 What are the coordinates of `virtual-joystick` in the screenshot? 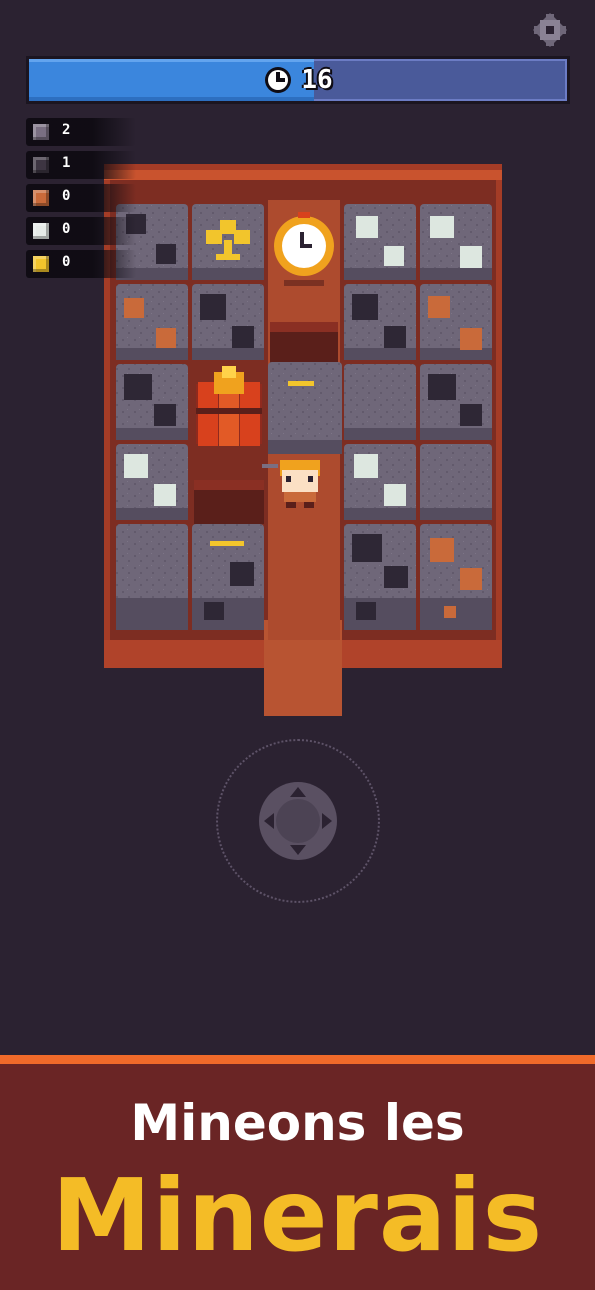 It's located at (298, 821).